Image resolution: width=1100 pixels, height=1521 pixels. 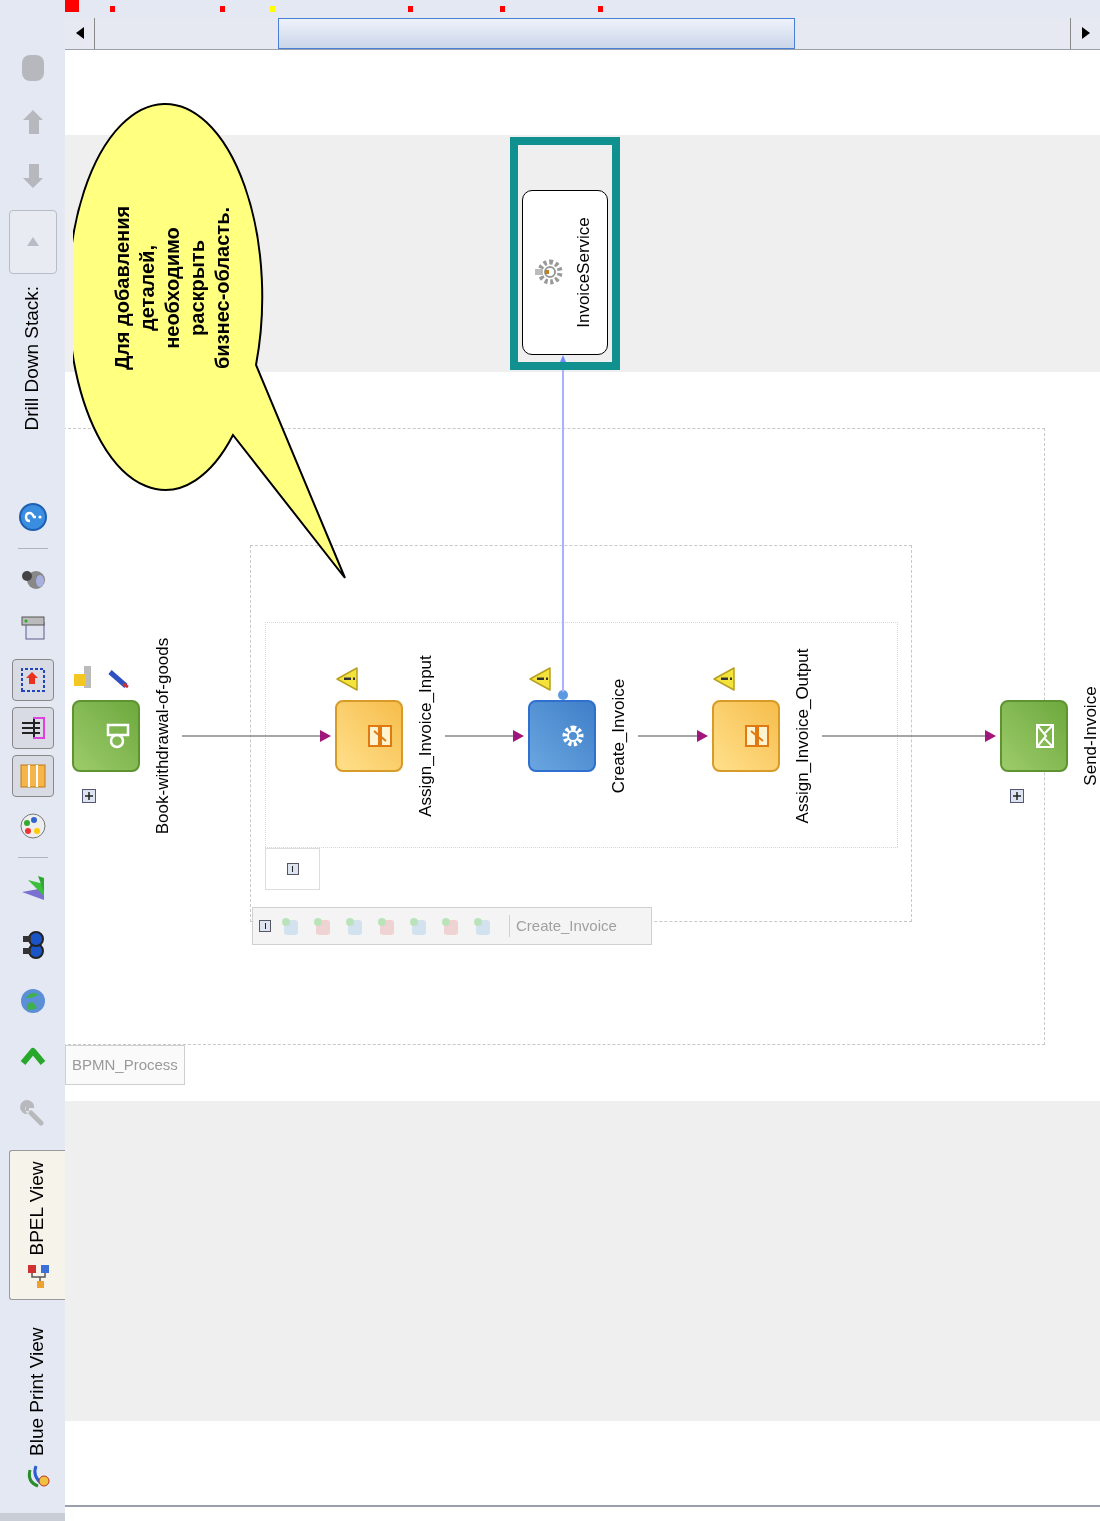 What do you see at coordinates (32, 358) in the screenshot?
I see `drill-down-label: Drill Down Stack:` at bounding box center [32, 358].